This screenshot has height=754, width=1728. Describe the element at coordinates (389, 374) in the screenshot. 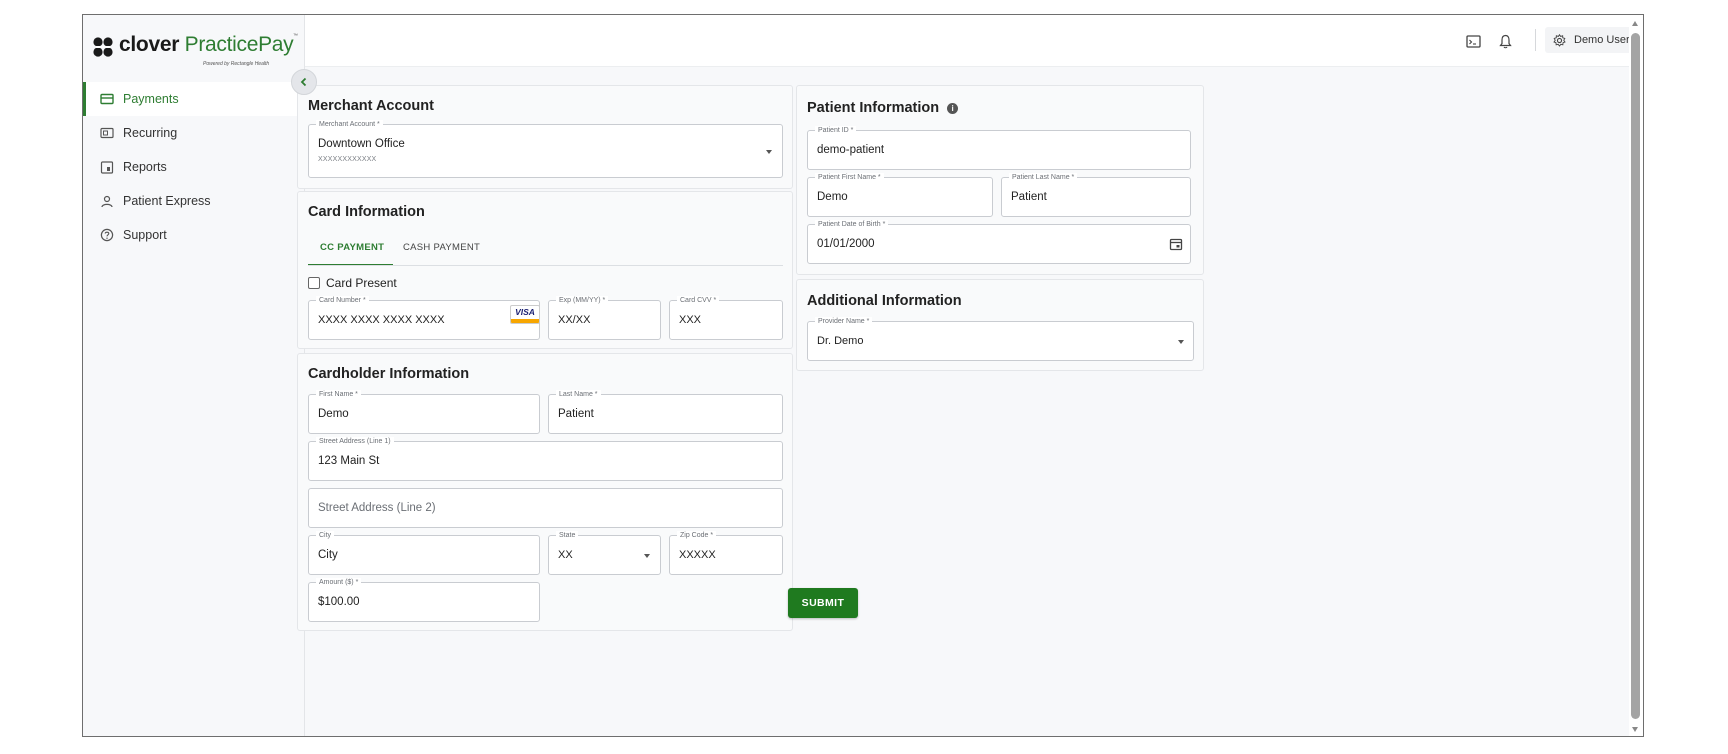

I see `cardholder-information-title: Cardholder Information` at that location.